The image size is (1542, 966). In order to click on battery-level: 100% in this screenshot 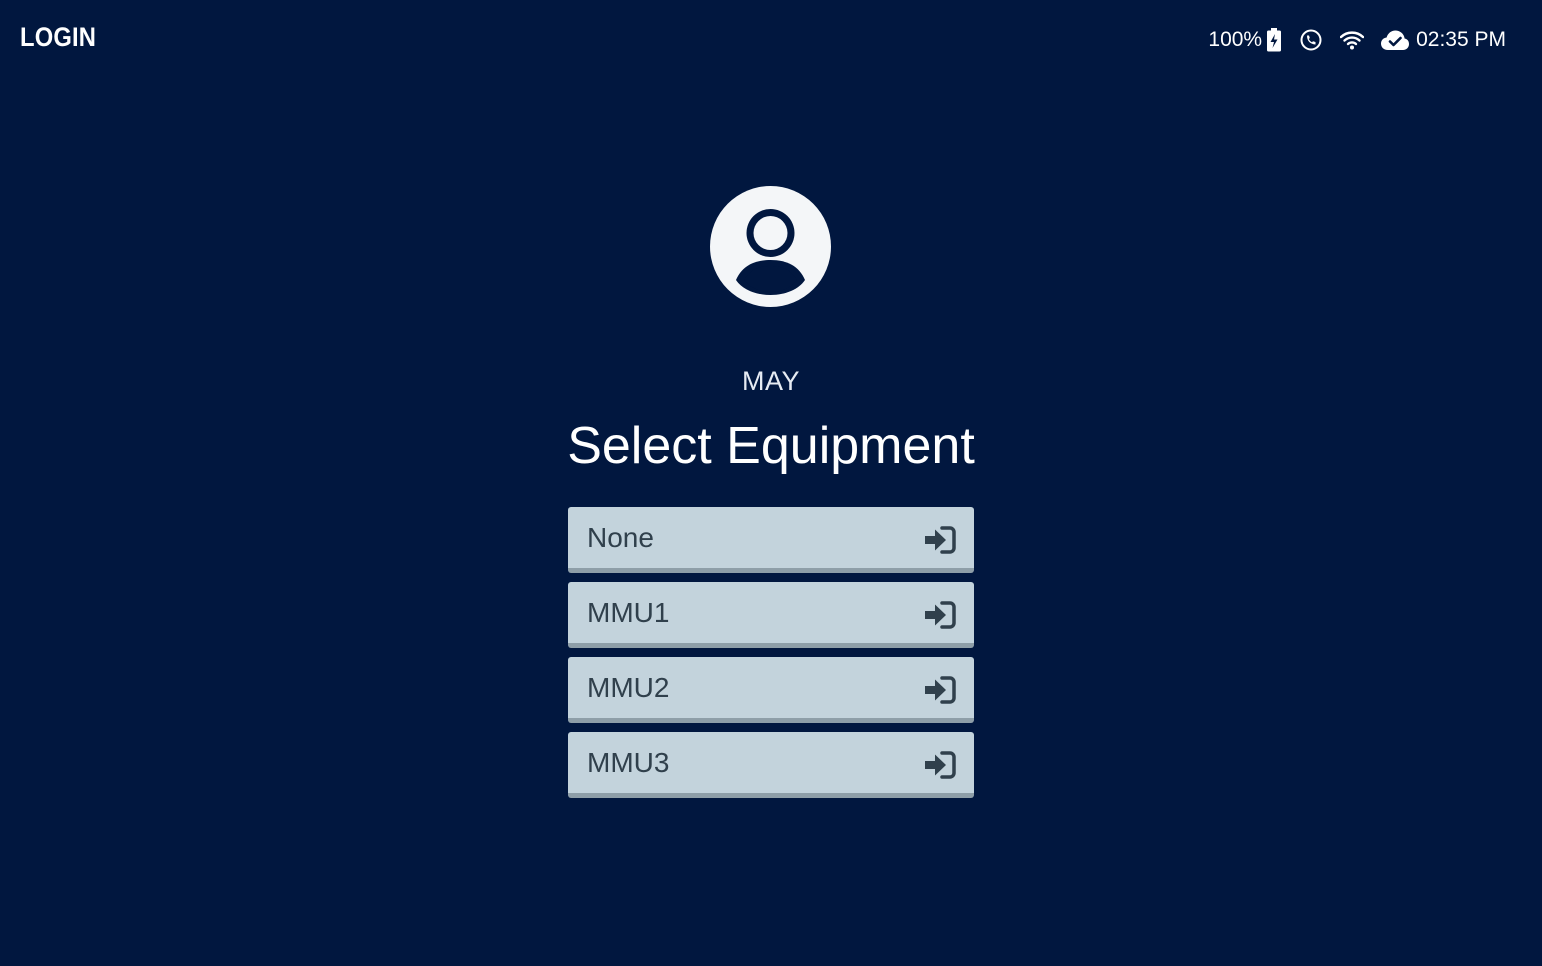, I will do `click(1235, 39)`.